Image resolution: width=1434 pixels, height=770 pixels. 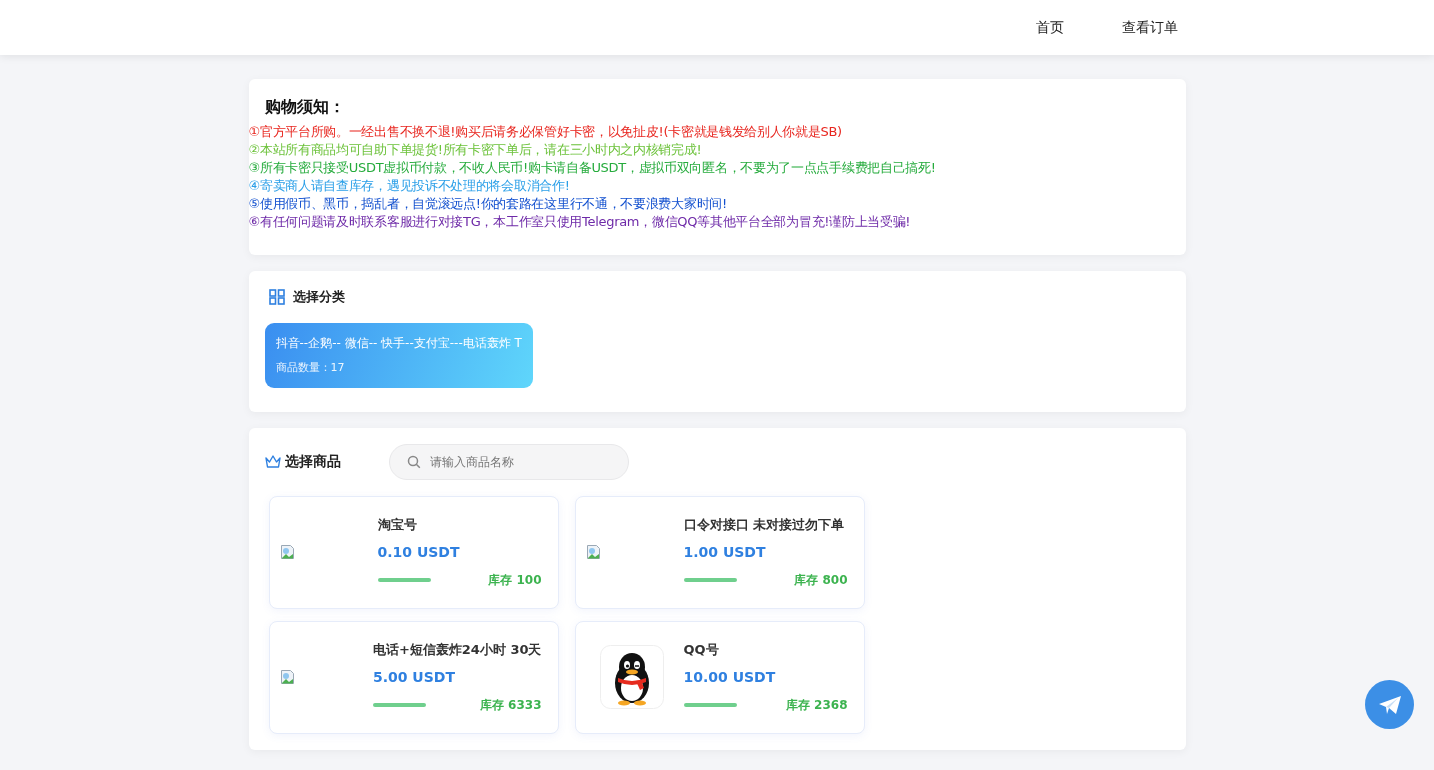 What do you see at coordinates (631, 677) in the screenshot?
I see `penguin-icon` at bounding box center [631, 677].